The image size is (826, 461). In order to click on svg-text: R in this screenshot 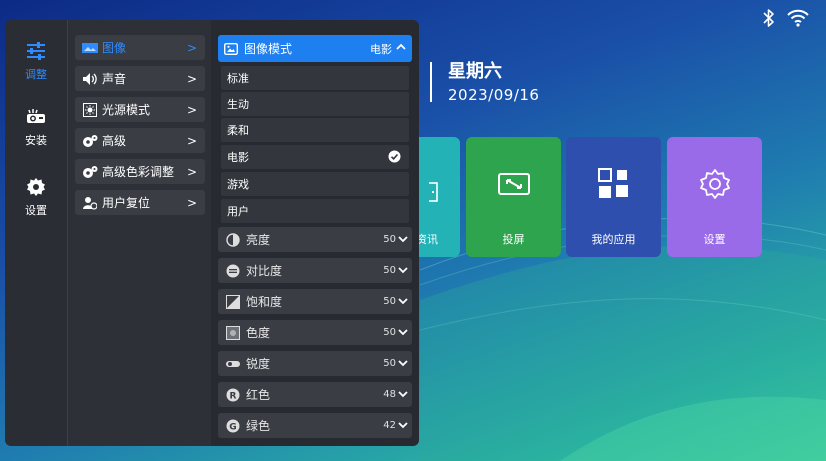, I will do `click(233, 396)`.